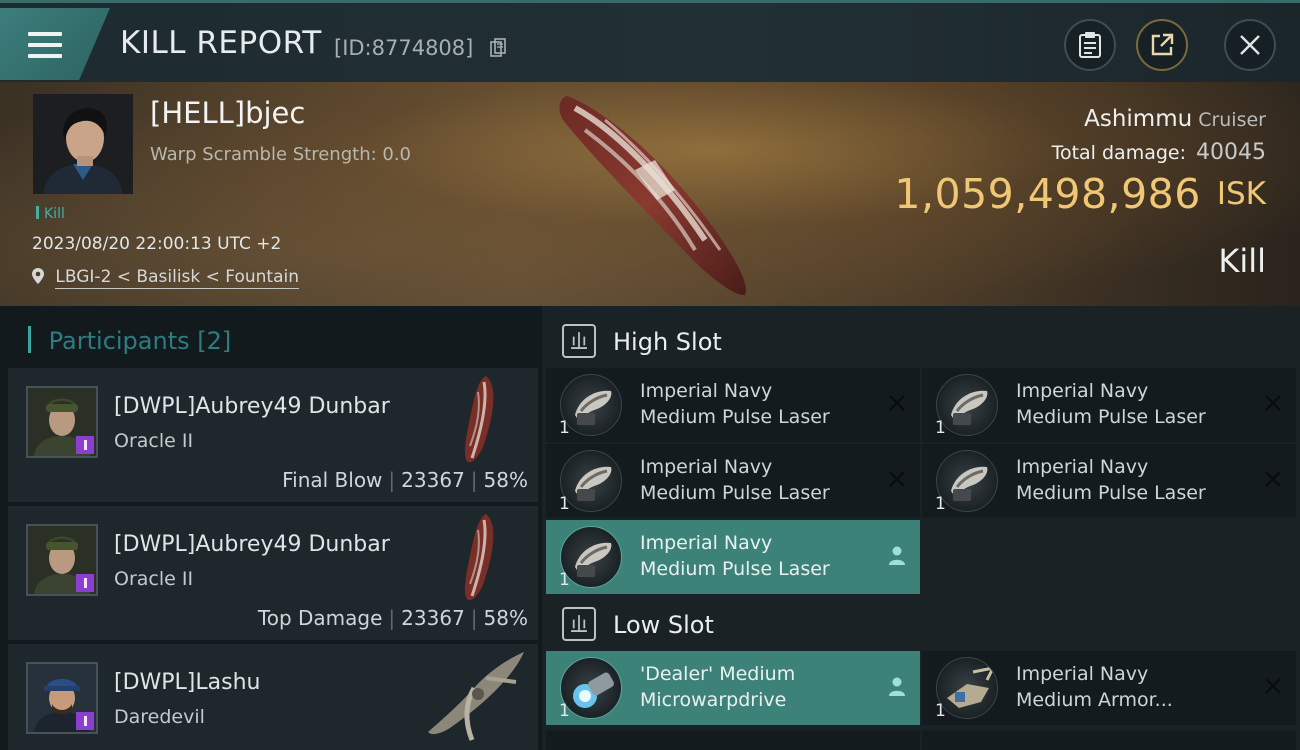 Image resolution: width=1300 pixels, height=750 pixels. Describe the element at coordinates (332, 480) in the screenshot. I see `participant-role: Final Blow` at that location.